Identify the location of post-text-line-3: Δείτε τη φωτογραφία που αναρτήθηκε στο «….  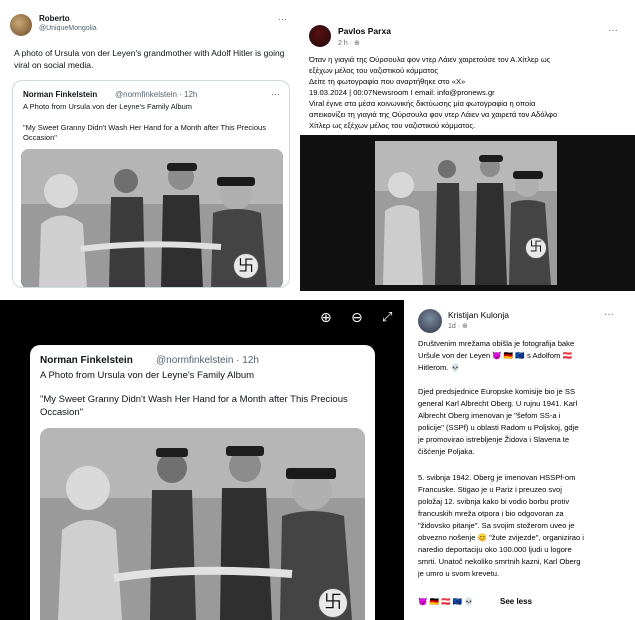
(387, 81).